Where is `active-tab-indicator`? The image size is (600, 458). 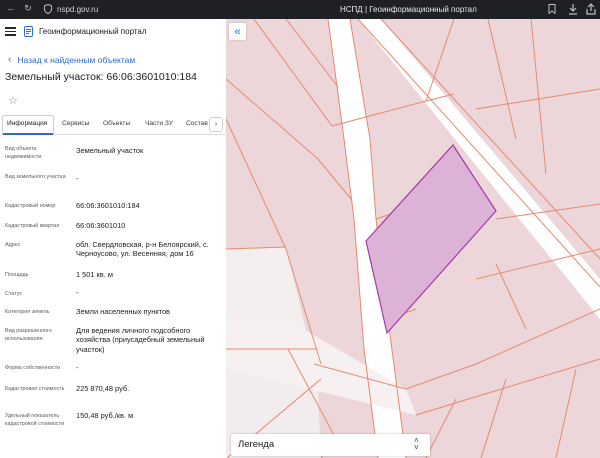 active-tab-indicator is located at coordinates (28, 134).